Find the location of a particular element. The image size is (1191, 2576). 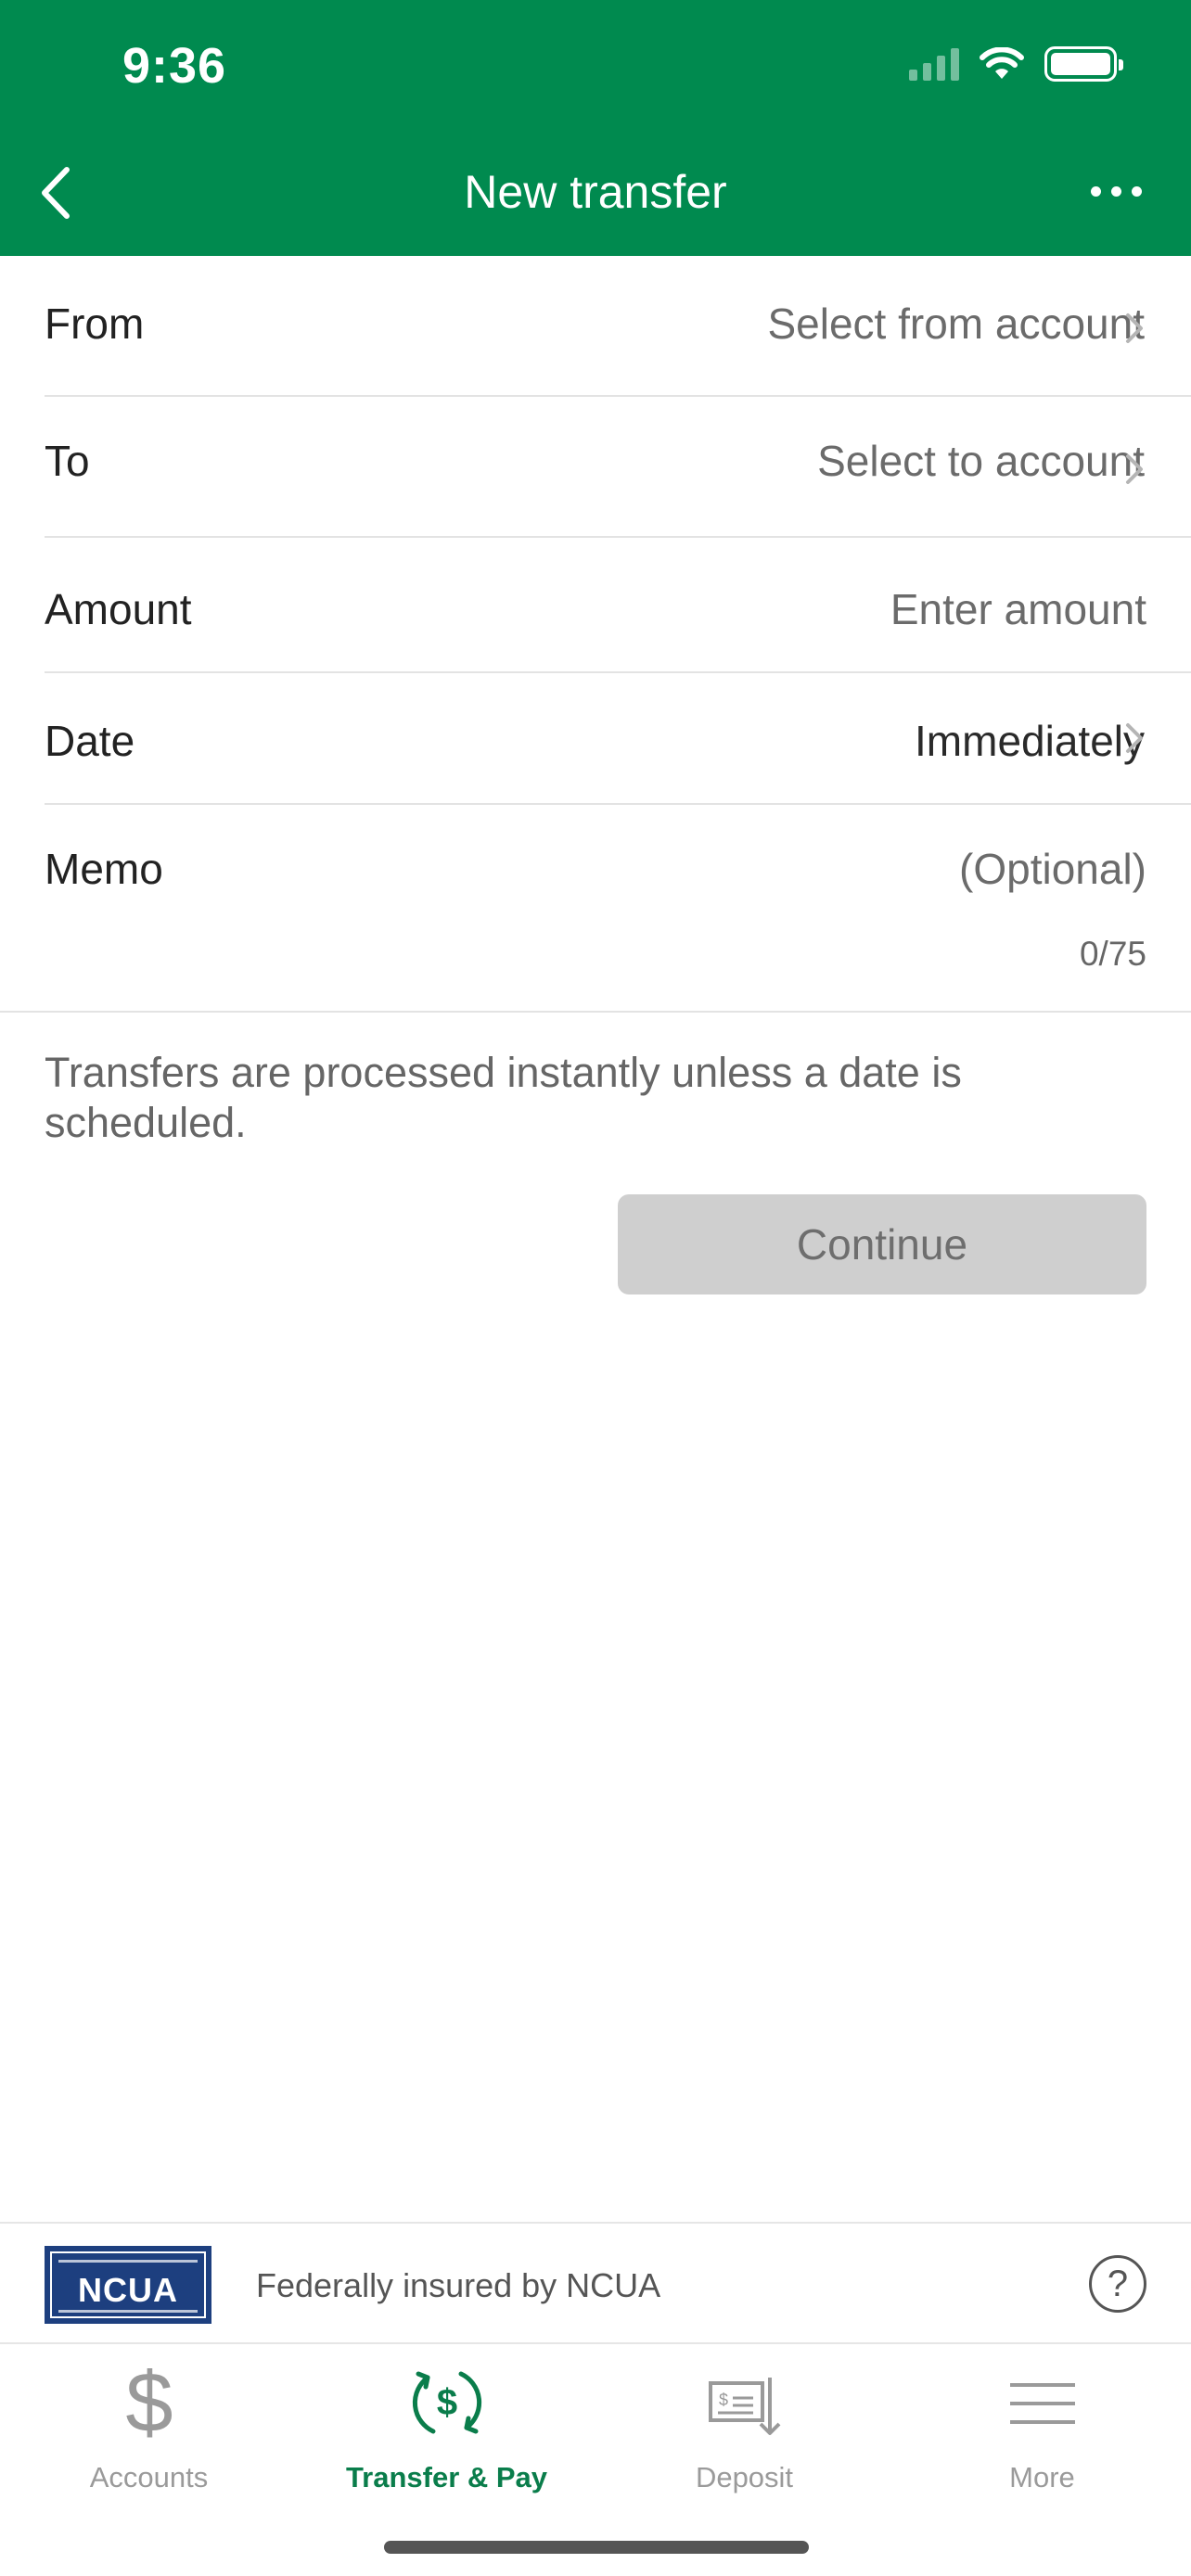

tab-deposit: $ Deposit is located at coordinates (744, 2419).